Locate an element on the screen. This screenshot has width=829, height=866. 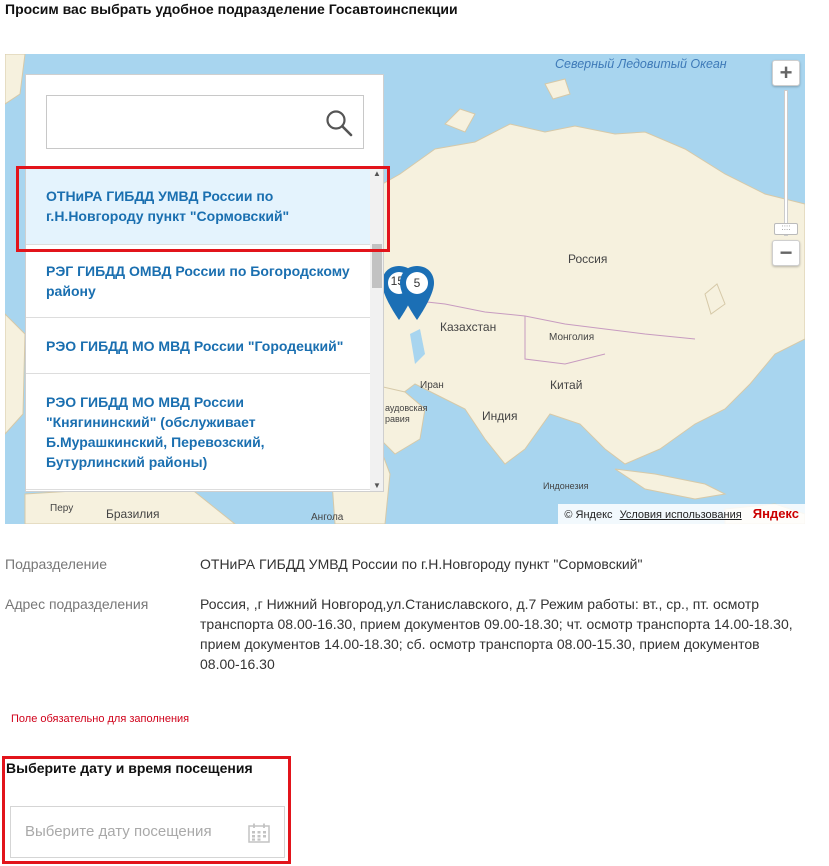
map-pin-count: 5 is located at coordinates (417, 283).